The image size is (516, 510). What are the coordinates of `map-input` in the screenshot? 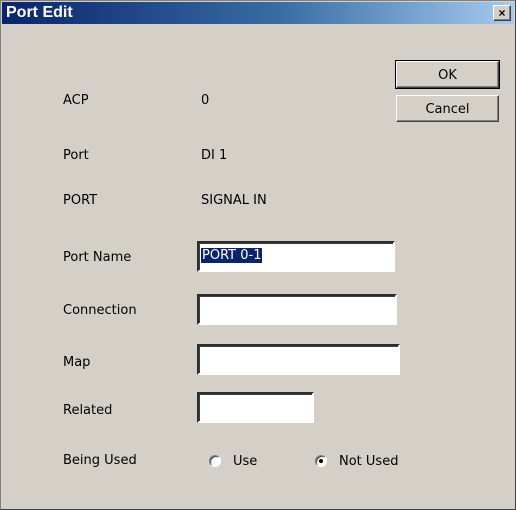 It's located at (298, 359).